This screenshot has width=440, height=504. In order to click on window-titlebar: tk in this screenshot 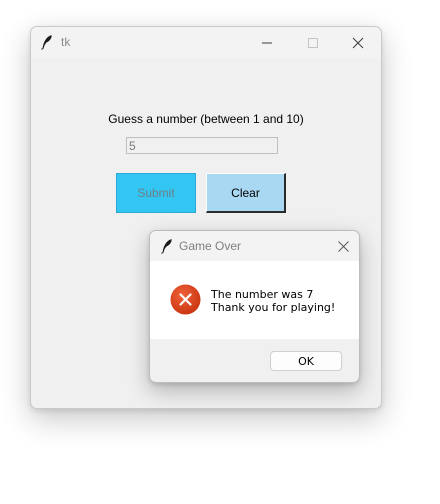, I will do `click(206, 42)`.